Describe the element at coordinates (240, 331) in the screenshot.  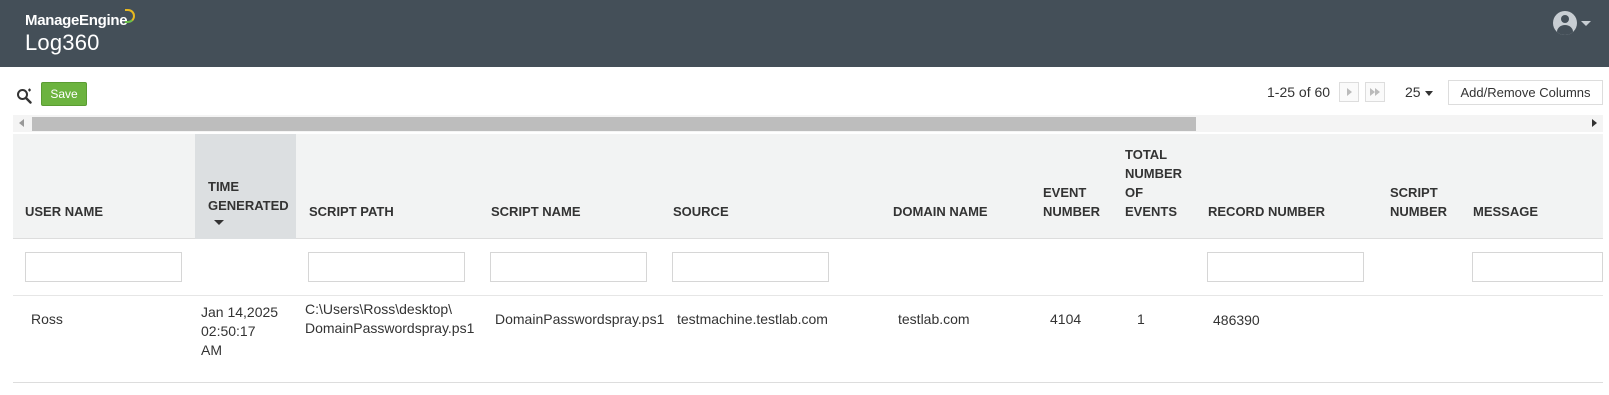
I see `cell-time-generated: Jan 14,2025 02:50:17 AM` at that location.